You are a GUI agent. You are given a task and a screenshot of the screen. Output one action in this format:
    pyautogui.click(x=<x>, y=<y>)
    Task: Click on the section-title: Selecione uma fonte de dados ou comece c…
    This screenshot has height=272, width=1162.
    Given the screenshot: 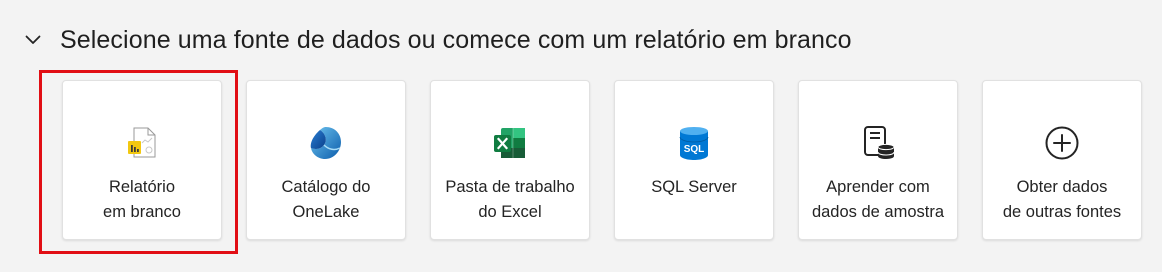 What is the action you would take?
    pyautogui.click(x=456, y=39)
    